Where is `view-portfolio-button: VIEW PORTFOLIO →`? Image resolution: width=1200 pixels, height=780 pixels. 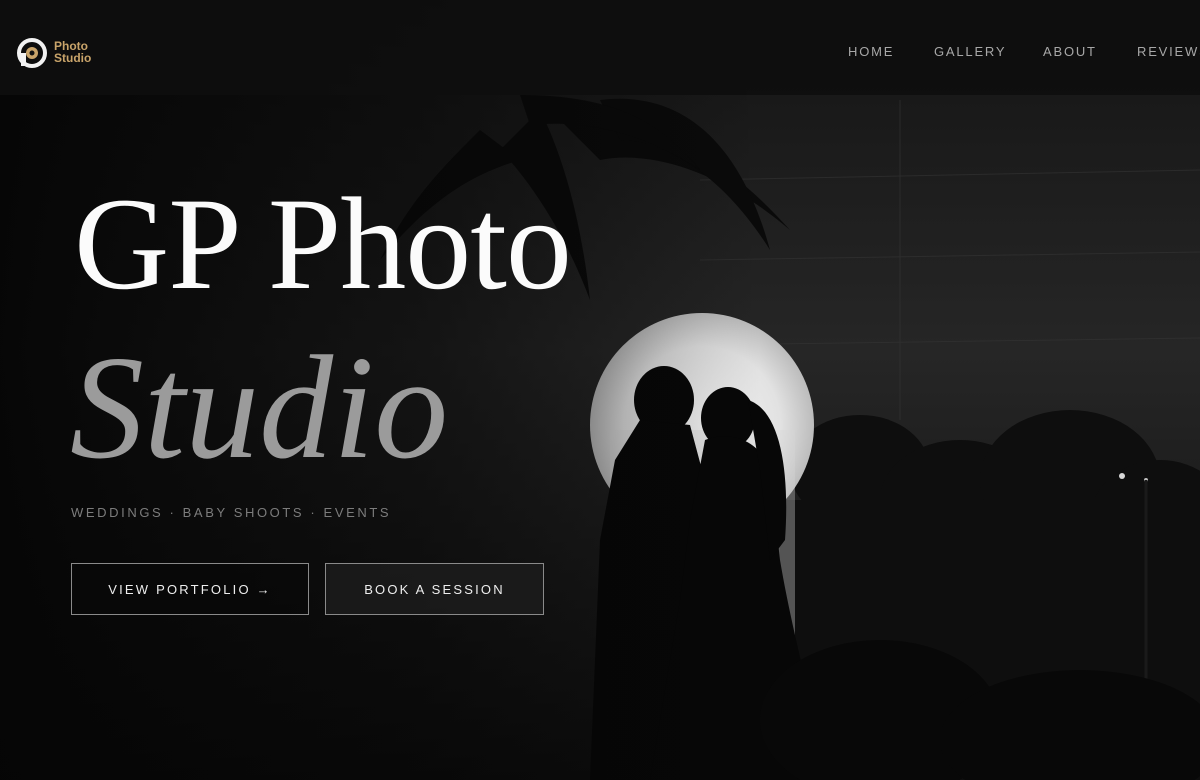
view-portfolio-button: VIEW PORTFOLIO → is located at coordinates (190, 589).